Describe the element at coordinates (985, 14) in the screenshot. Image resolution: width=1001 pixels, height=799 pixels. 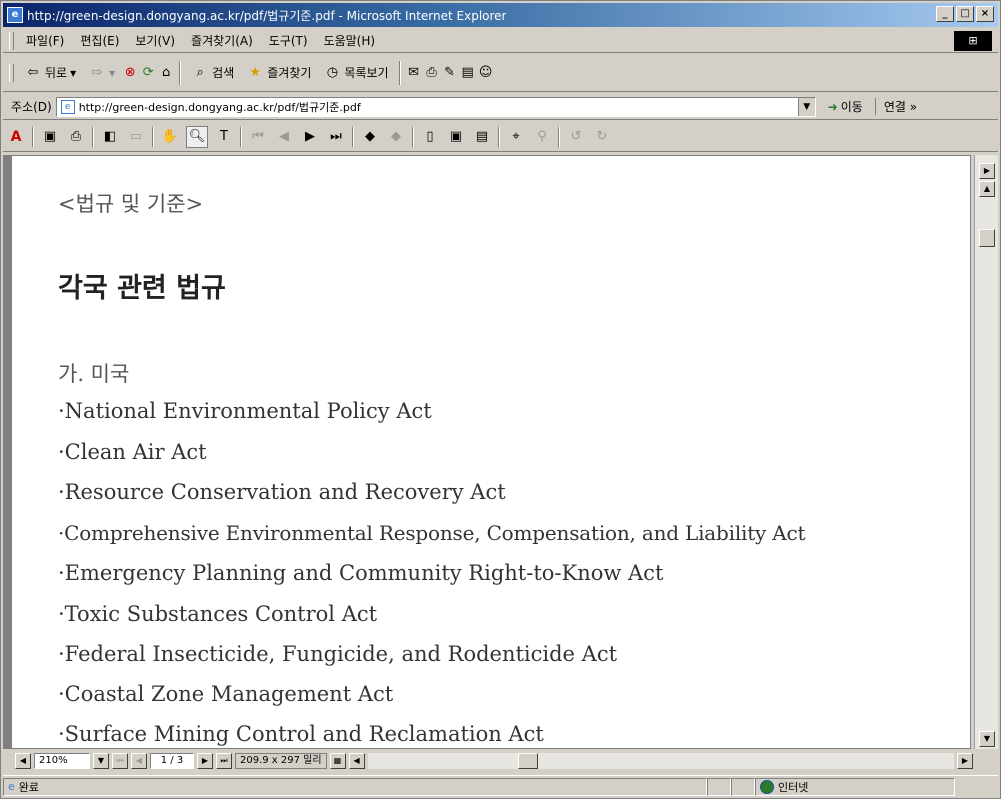
I see `close-button: ×` at that location.